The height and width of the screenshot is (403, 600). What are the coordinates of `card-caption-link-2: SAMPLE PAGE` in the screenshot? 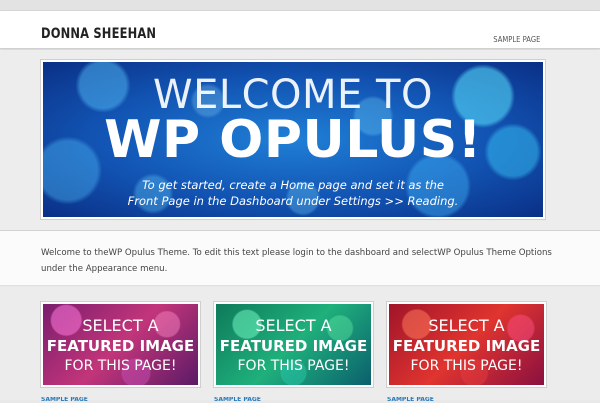 It's located at (237, 400).